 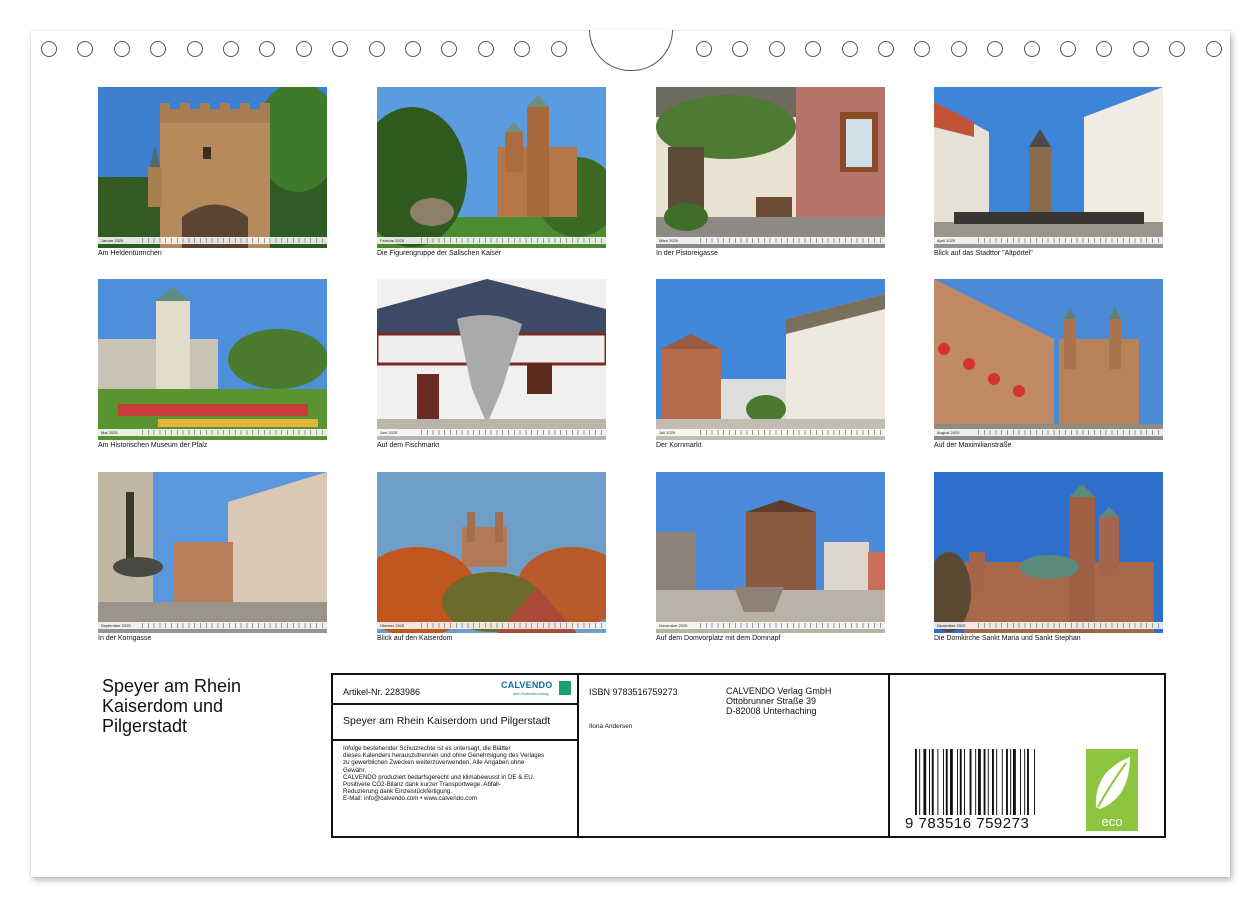 What do you see at coordinates (408, 445) in the screenshot?
I see `photo-caption: Auf dem Fischmarkt` at bounding box center [408, 445].